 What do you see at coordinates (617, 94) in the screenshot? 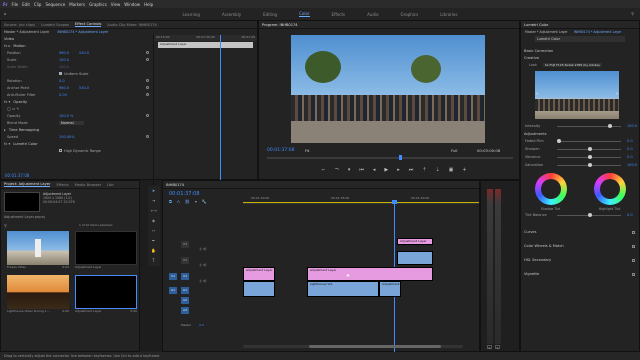
I see `look-next-right-icon: ›` at bounding box center [617, 94].